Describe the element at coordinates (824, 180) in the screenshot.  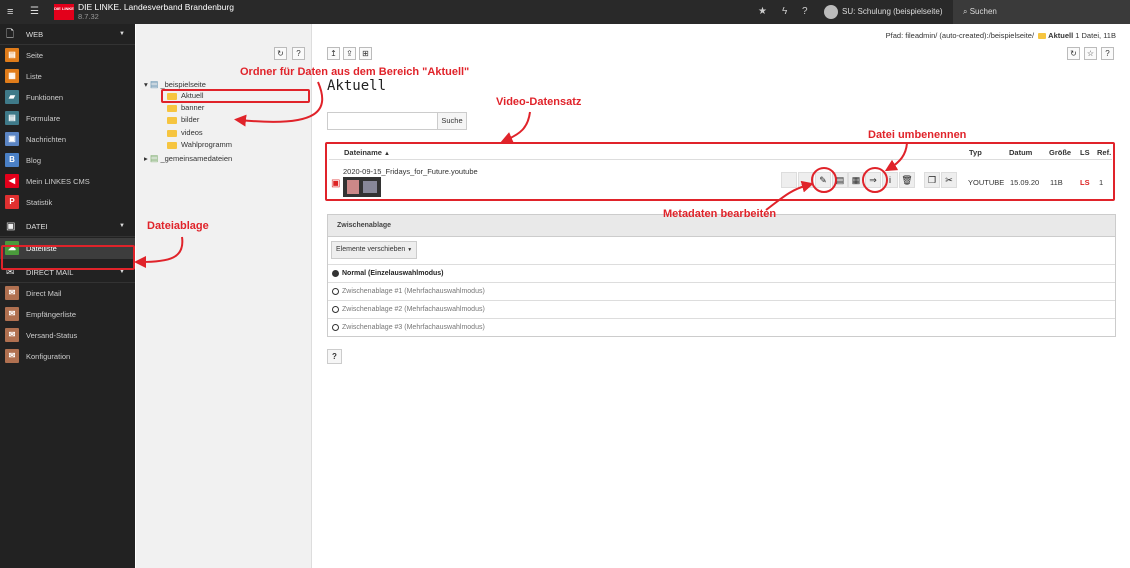
I see `circle-edit-metadata` at that location.